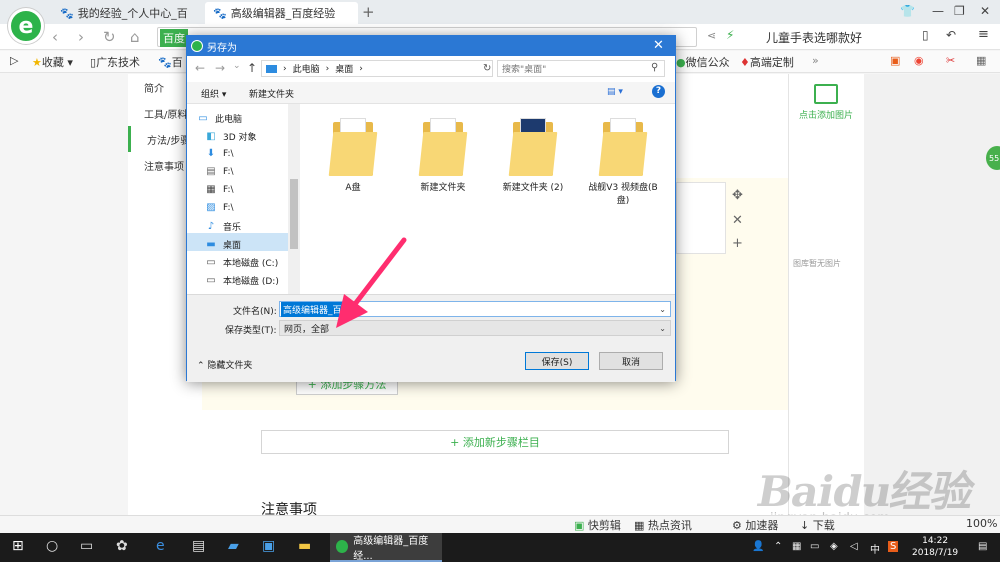 The height and width of the screenshot is (562, 1000). Describe the element at coordinates (919, 60) in the screenshot. I see `app-icon: ◉` at that location.